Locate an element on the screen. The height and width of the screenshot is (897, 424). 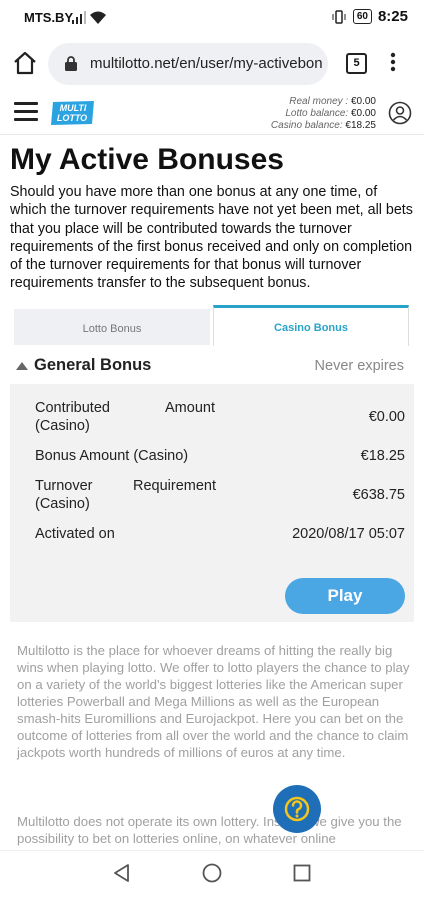
bonus-expiry: Never expires is located at coordinates (359, 366).